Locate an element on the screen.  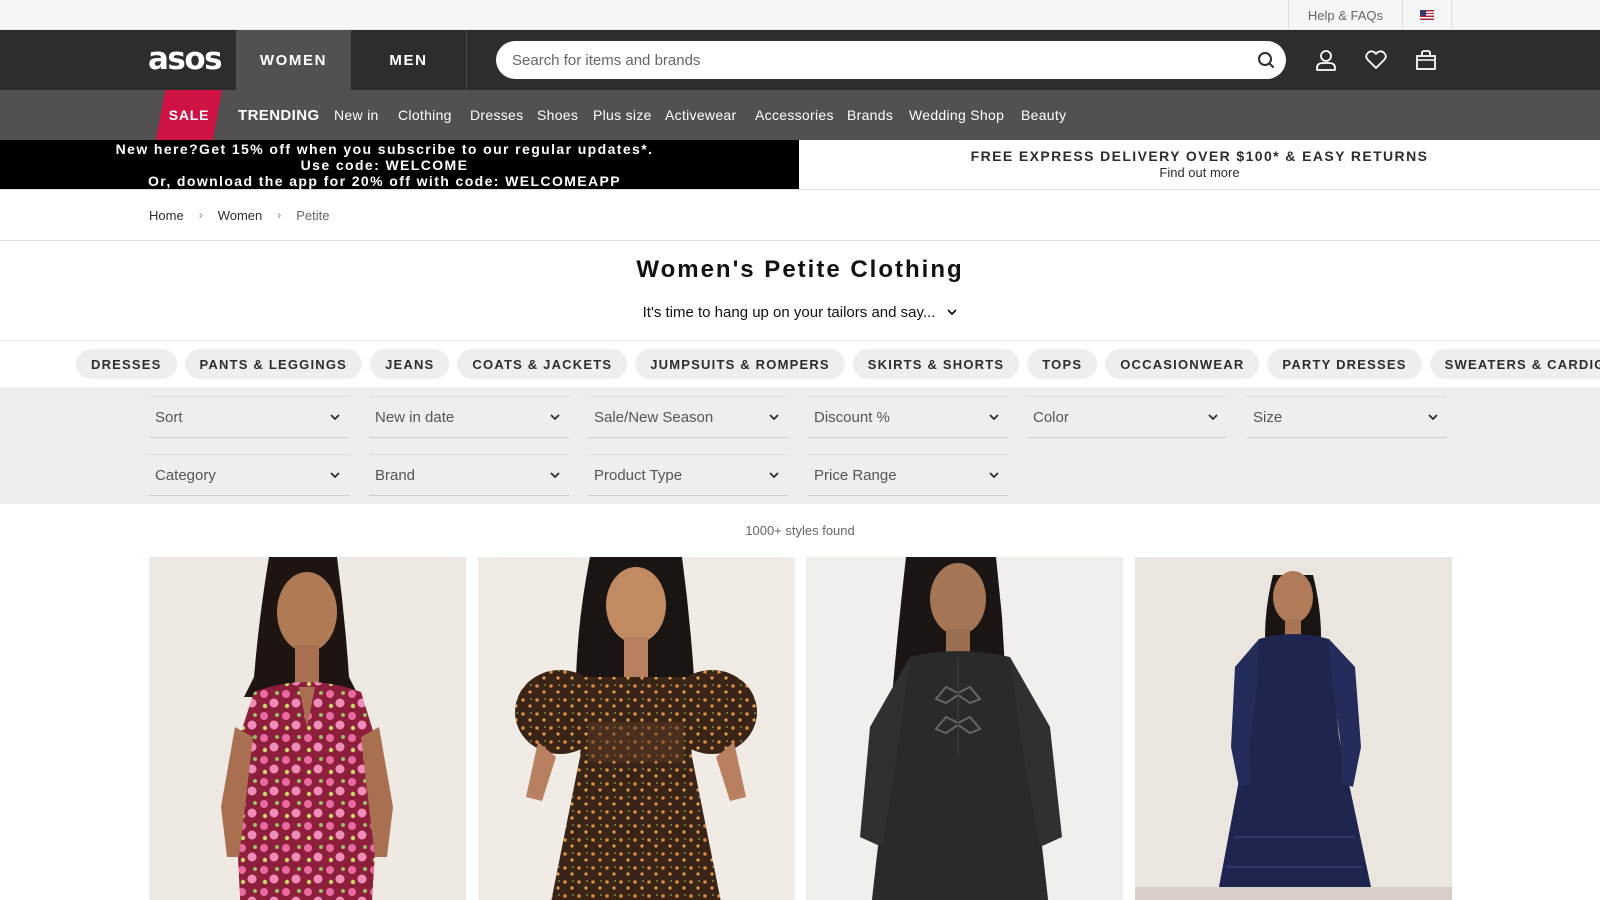
saved-items-button is located at coordinates (1376, 60).